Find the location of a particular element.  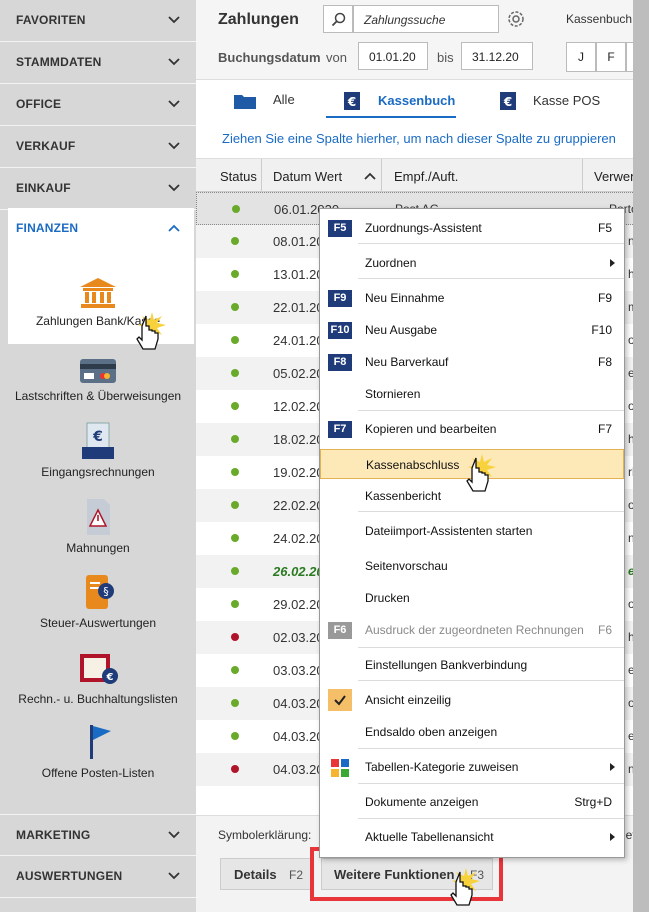

nav-label: Rechn.- u. Buchhaltungslisten is located at coordinates (98, 699).